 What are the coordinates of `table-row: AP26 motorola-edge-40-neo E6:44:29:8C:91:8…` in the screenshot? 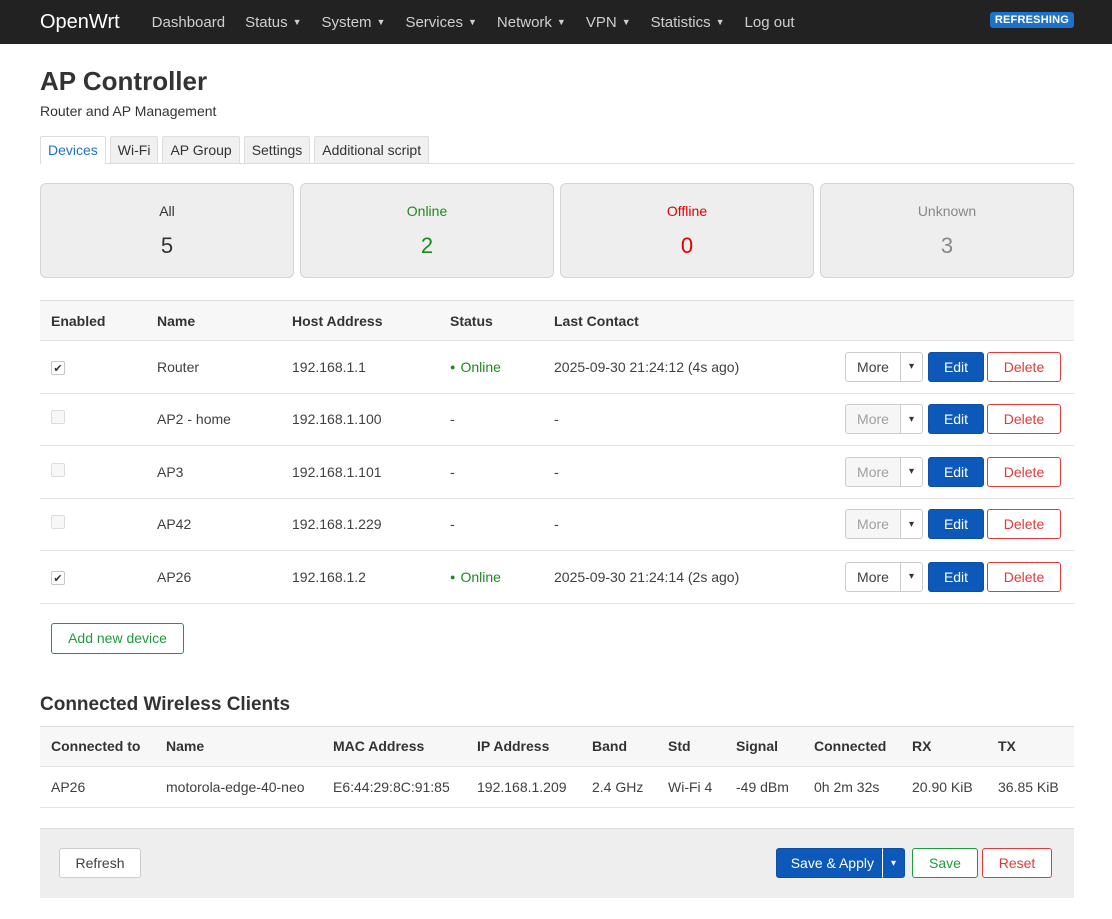 It's located at (557, 787).